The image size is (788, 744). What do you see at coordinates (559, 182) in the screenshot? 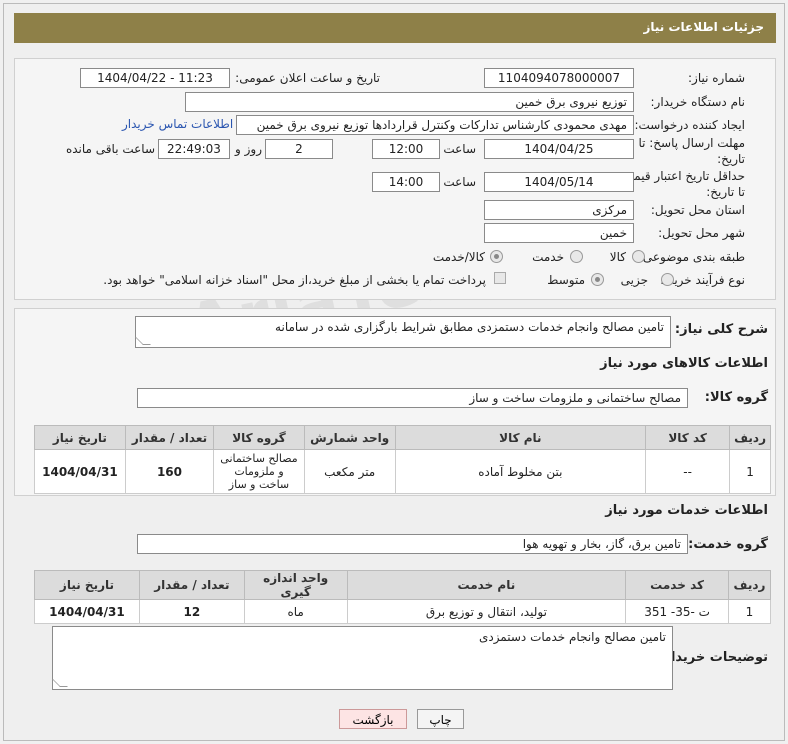
I see `price-date-field: 1404/05/14` at bounding box center [559, 182].